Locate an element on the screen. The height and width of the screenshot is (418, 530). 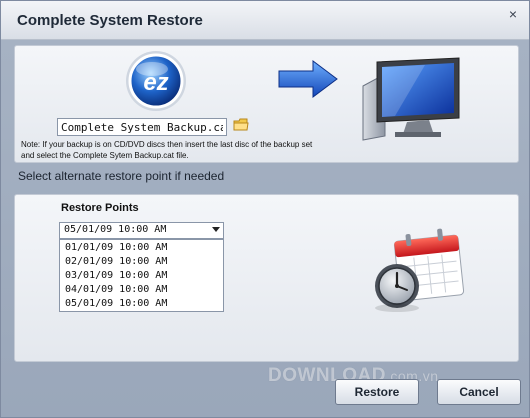
restore-point-option: 03/01/09 10:00 AM is located at coordinates (141, 276).